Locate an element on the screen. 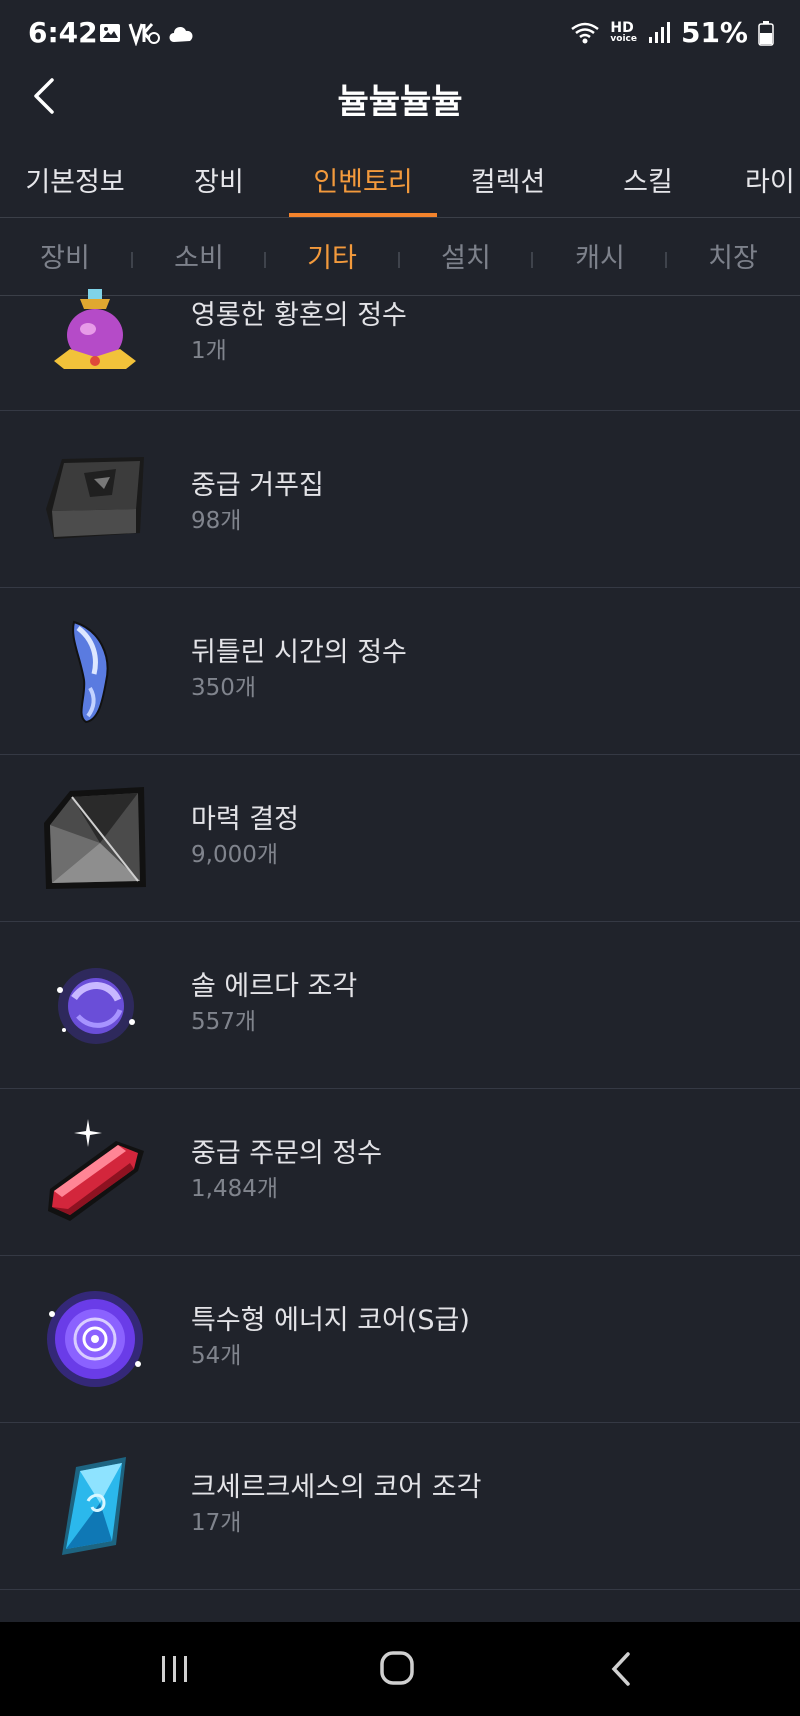  list-item: 중급 주문의 정수 1,484개 is located at coordinates (400, 1172).